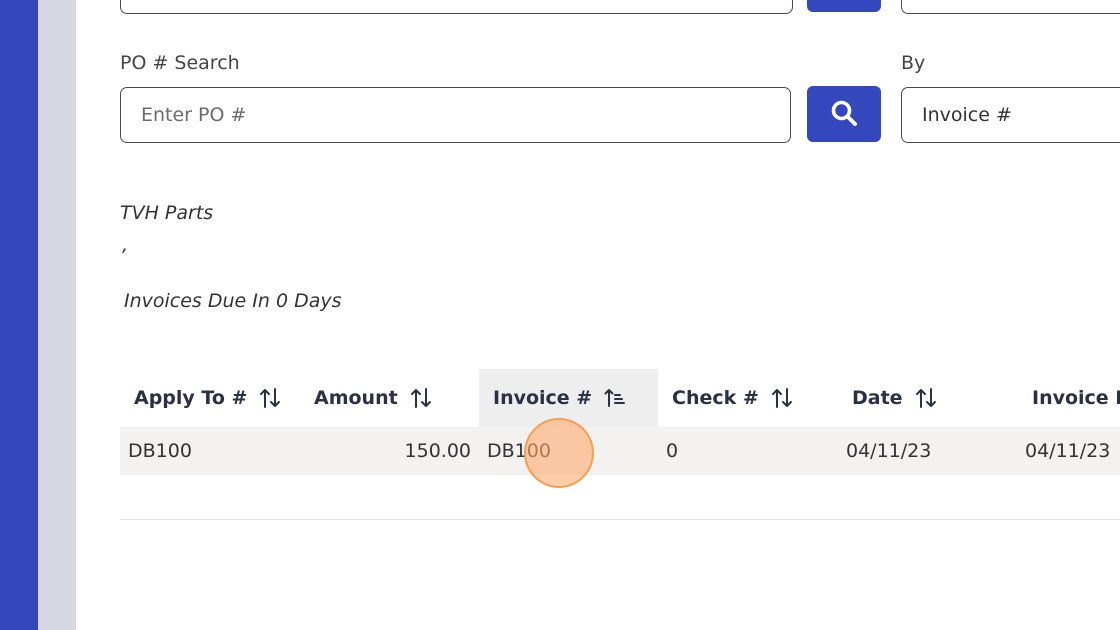 This screenshot has width=1120, height=630. Describe the element at coordinates (160, 451) in the screenshot. I see `cell-apply-to: DB100` at that location.